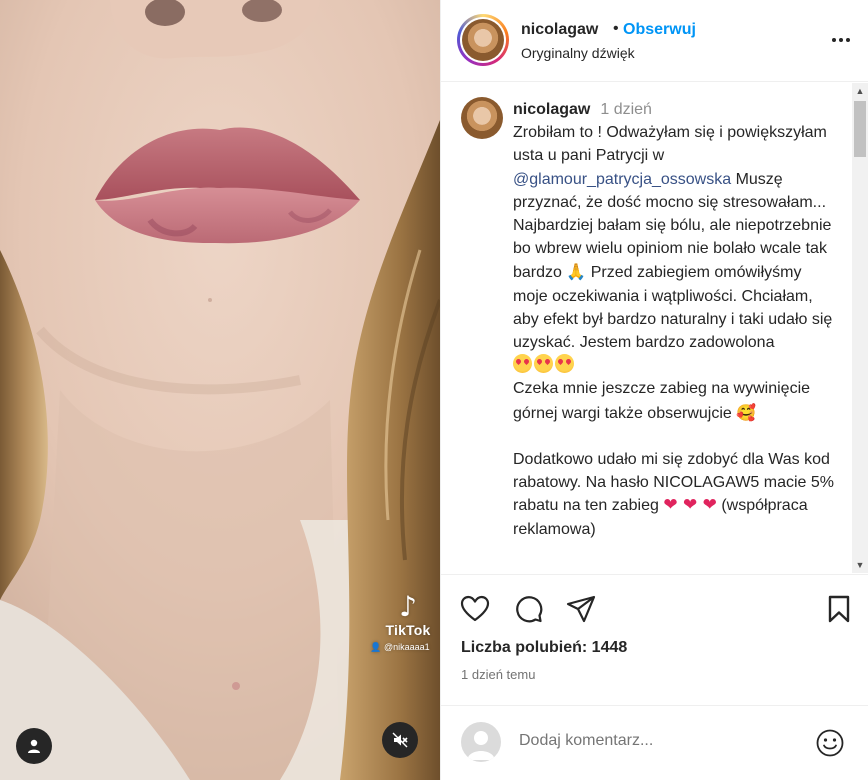 The height and width of the screenshot is (780, 868). Describe the element at coordinates (551, 109) in the screenshot. I see `caption-username: nicolagaw` at that location.